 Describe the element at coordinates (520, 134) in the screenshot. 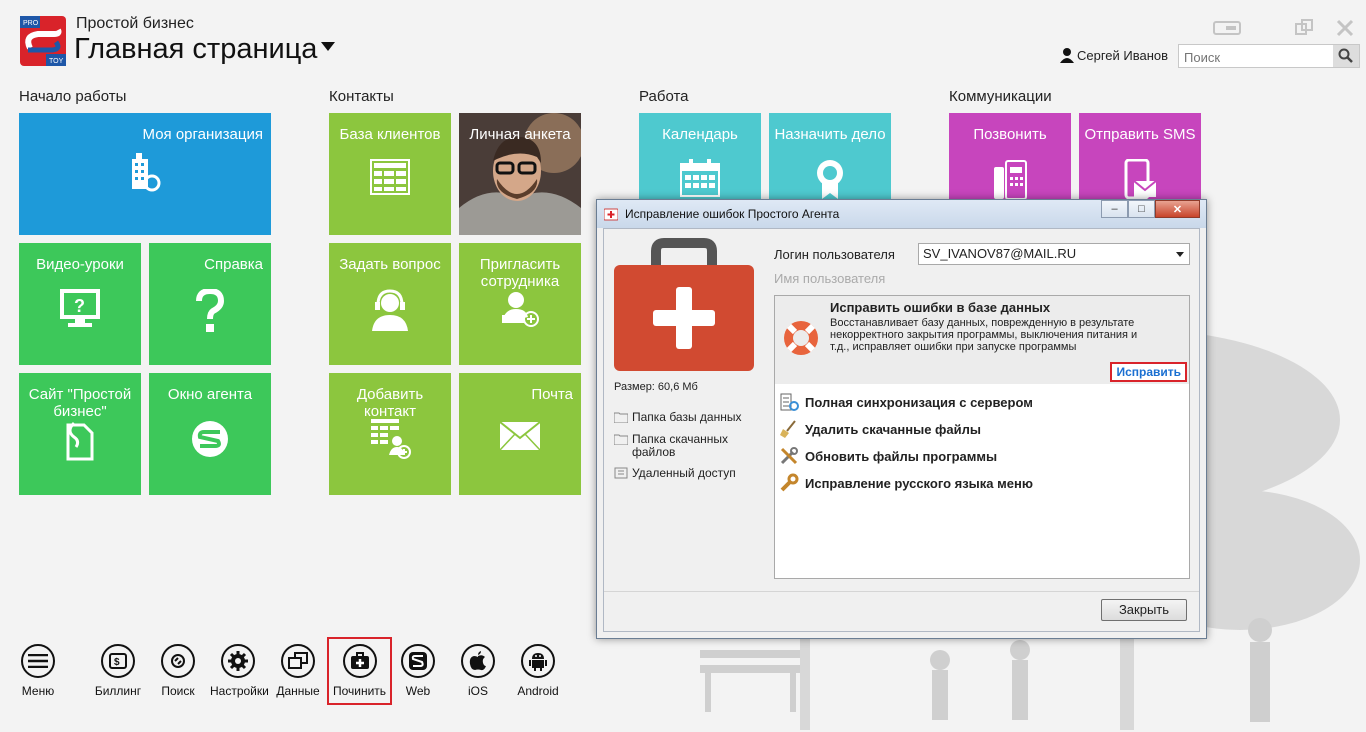

I see `tile-label: Личная анкета` at that location.